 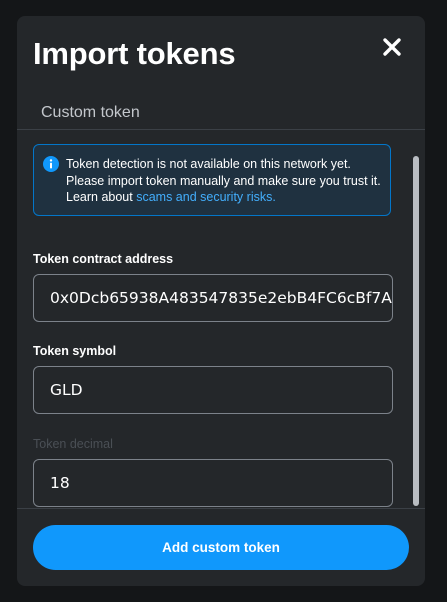 What do you see at coordinates (75, 351) in the screenshot?
I see `token-symbol-label: Token symbol` at bounding box center [75, 351].